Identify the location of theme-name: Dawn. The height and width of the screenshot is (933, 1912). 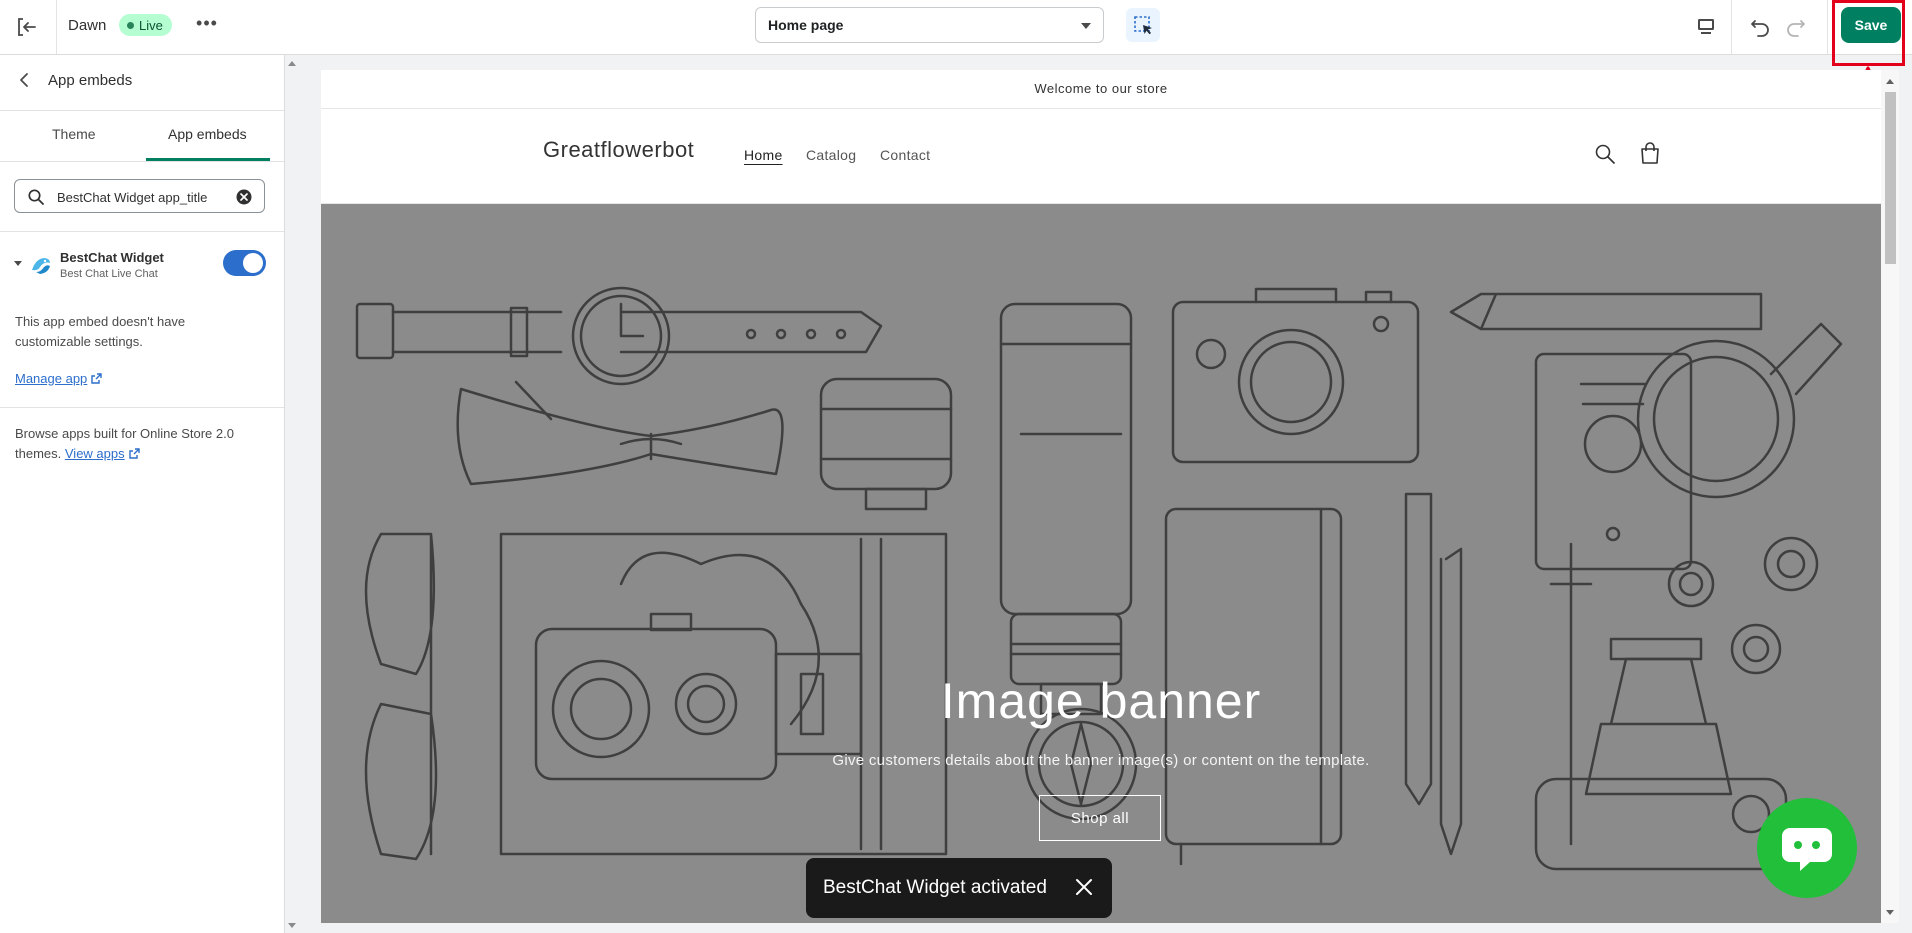
(87, 25).